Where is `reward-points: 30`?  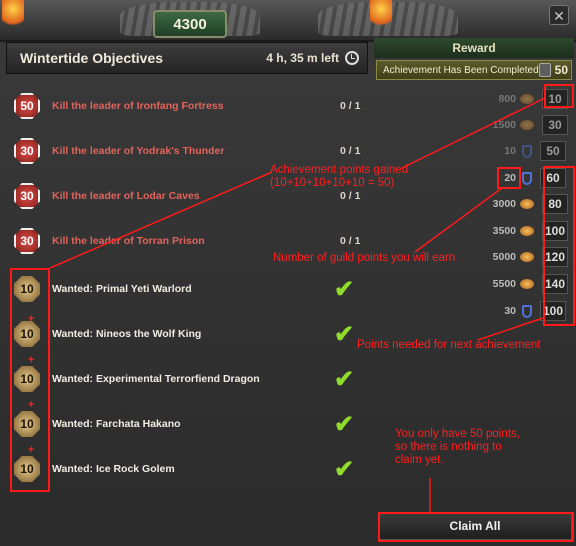 reward-points: 30 is located at coordinates (555, 125).